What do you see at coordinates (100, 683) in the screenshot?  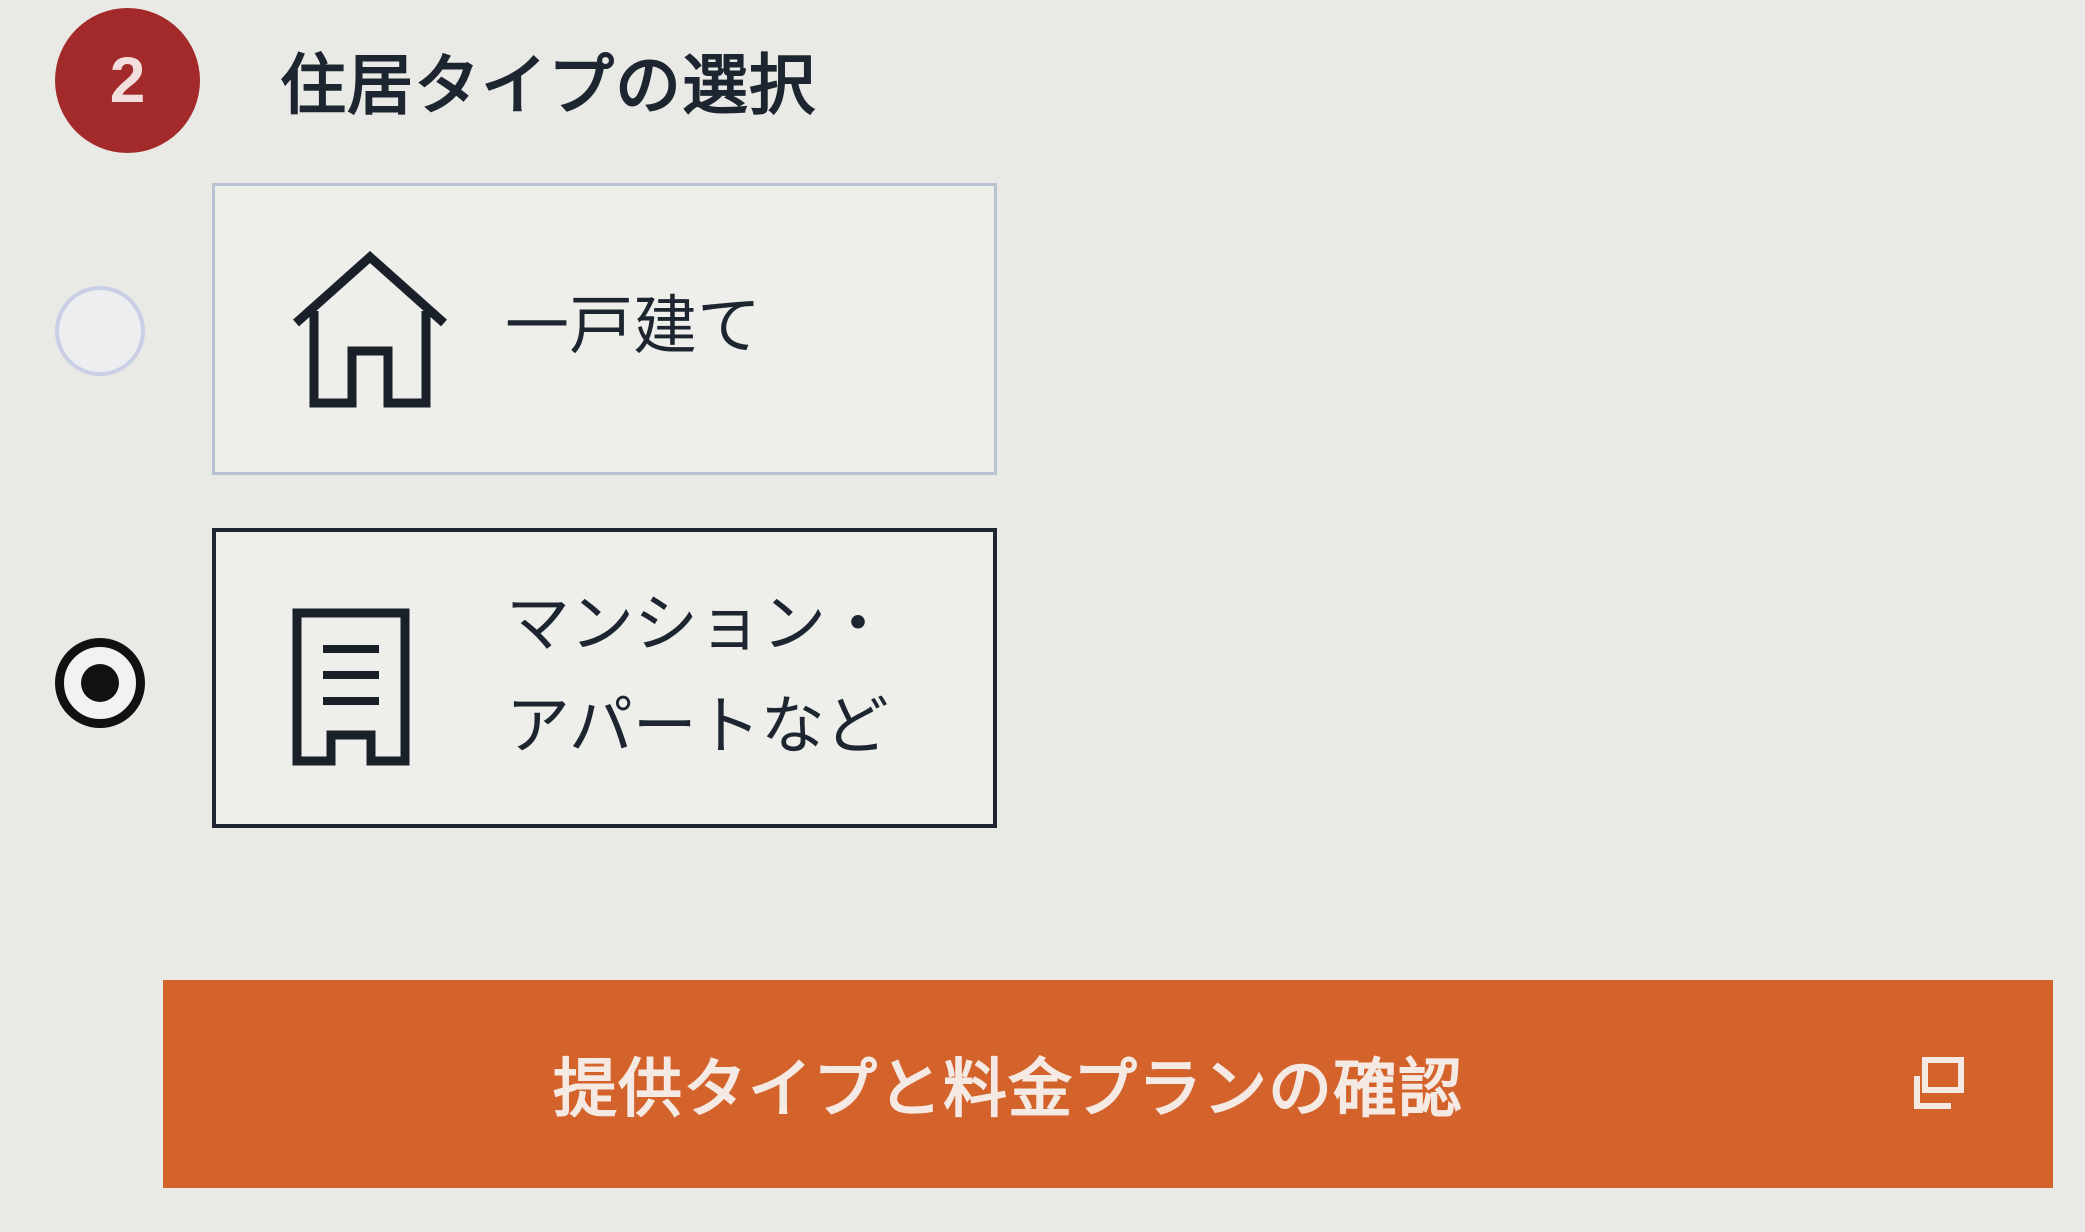 I see `radio-apartment` at bounding box center [100, 683].